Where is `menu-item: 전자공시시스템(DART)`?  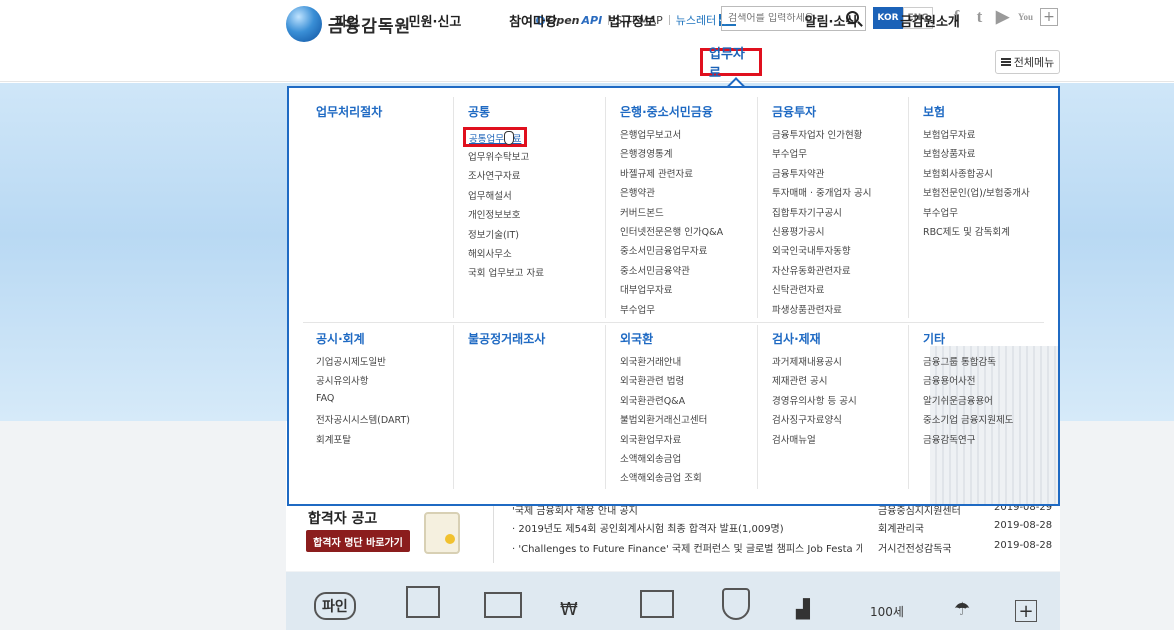 menu-item: 전자공시시스템(DART) is located at coordinates (363, 421).